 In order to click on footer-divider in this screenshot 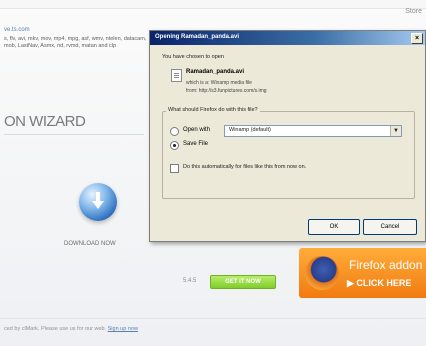, I will do `click(213, 318)`.